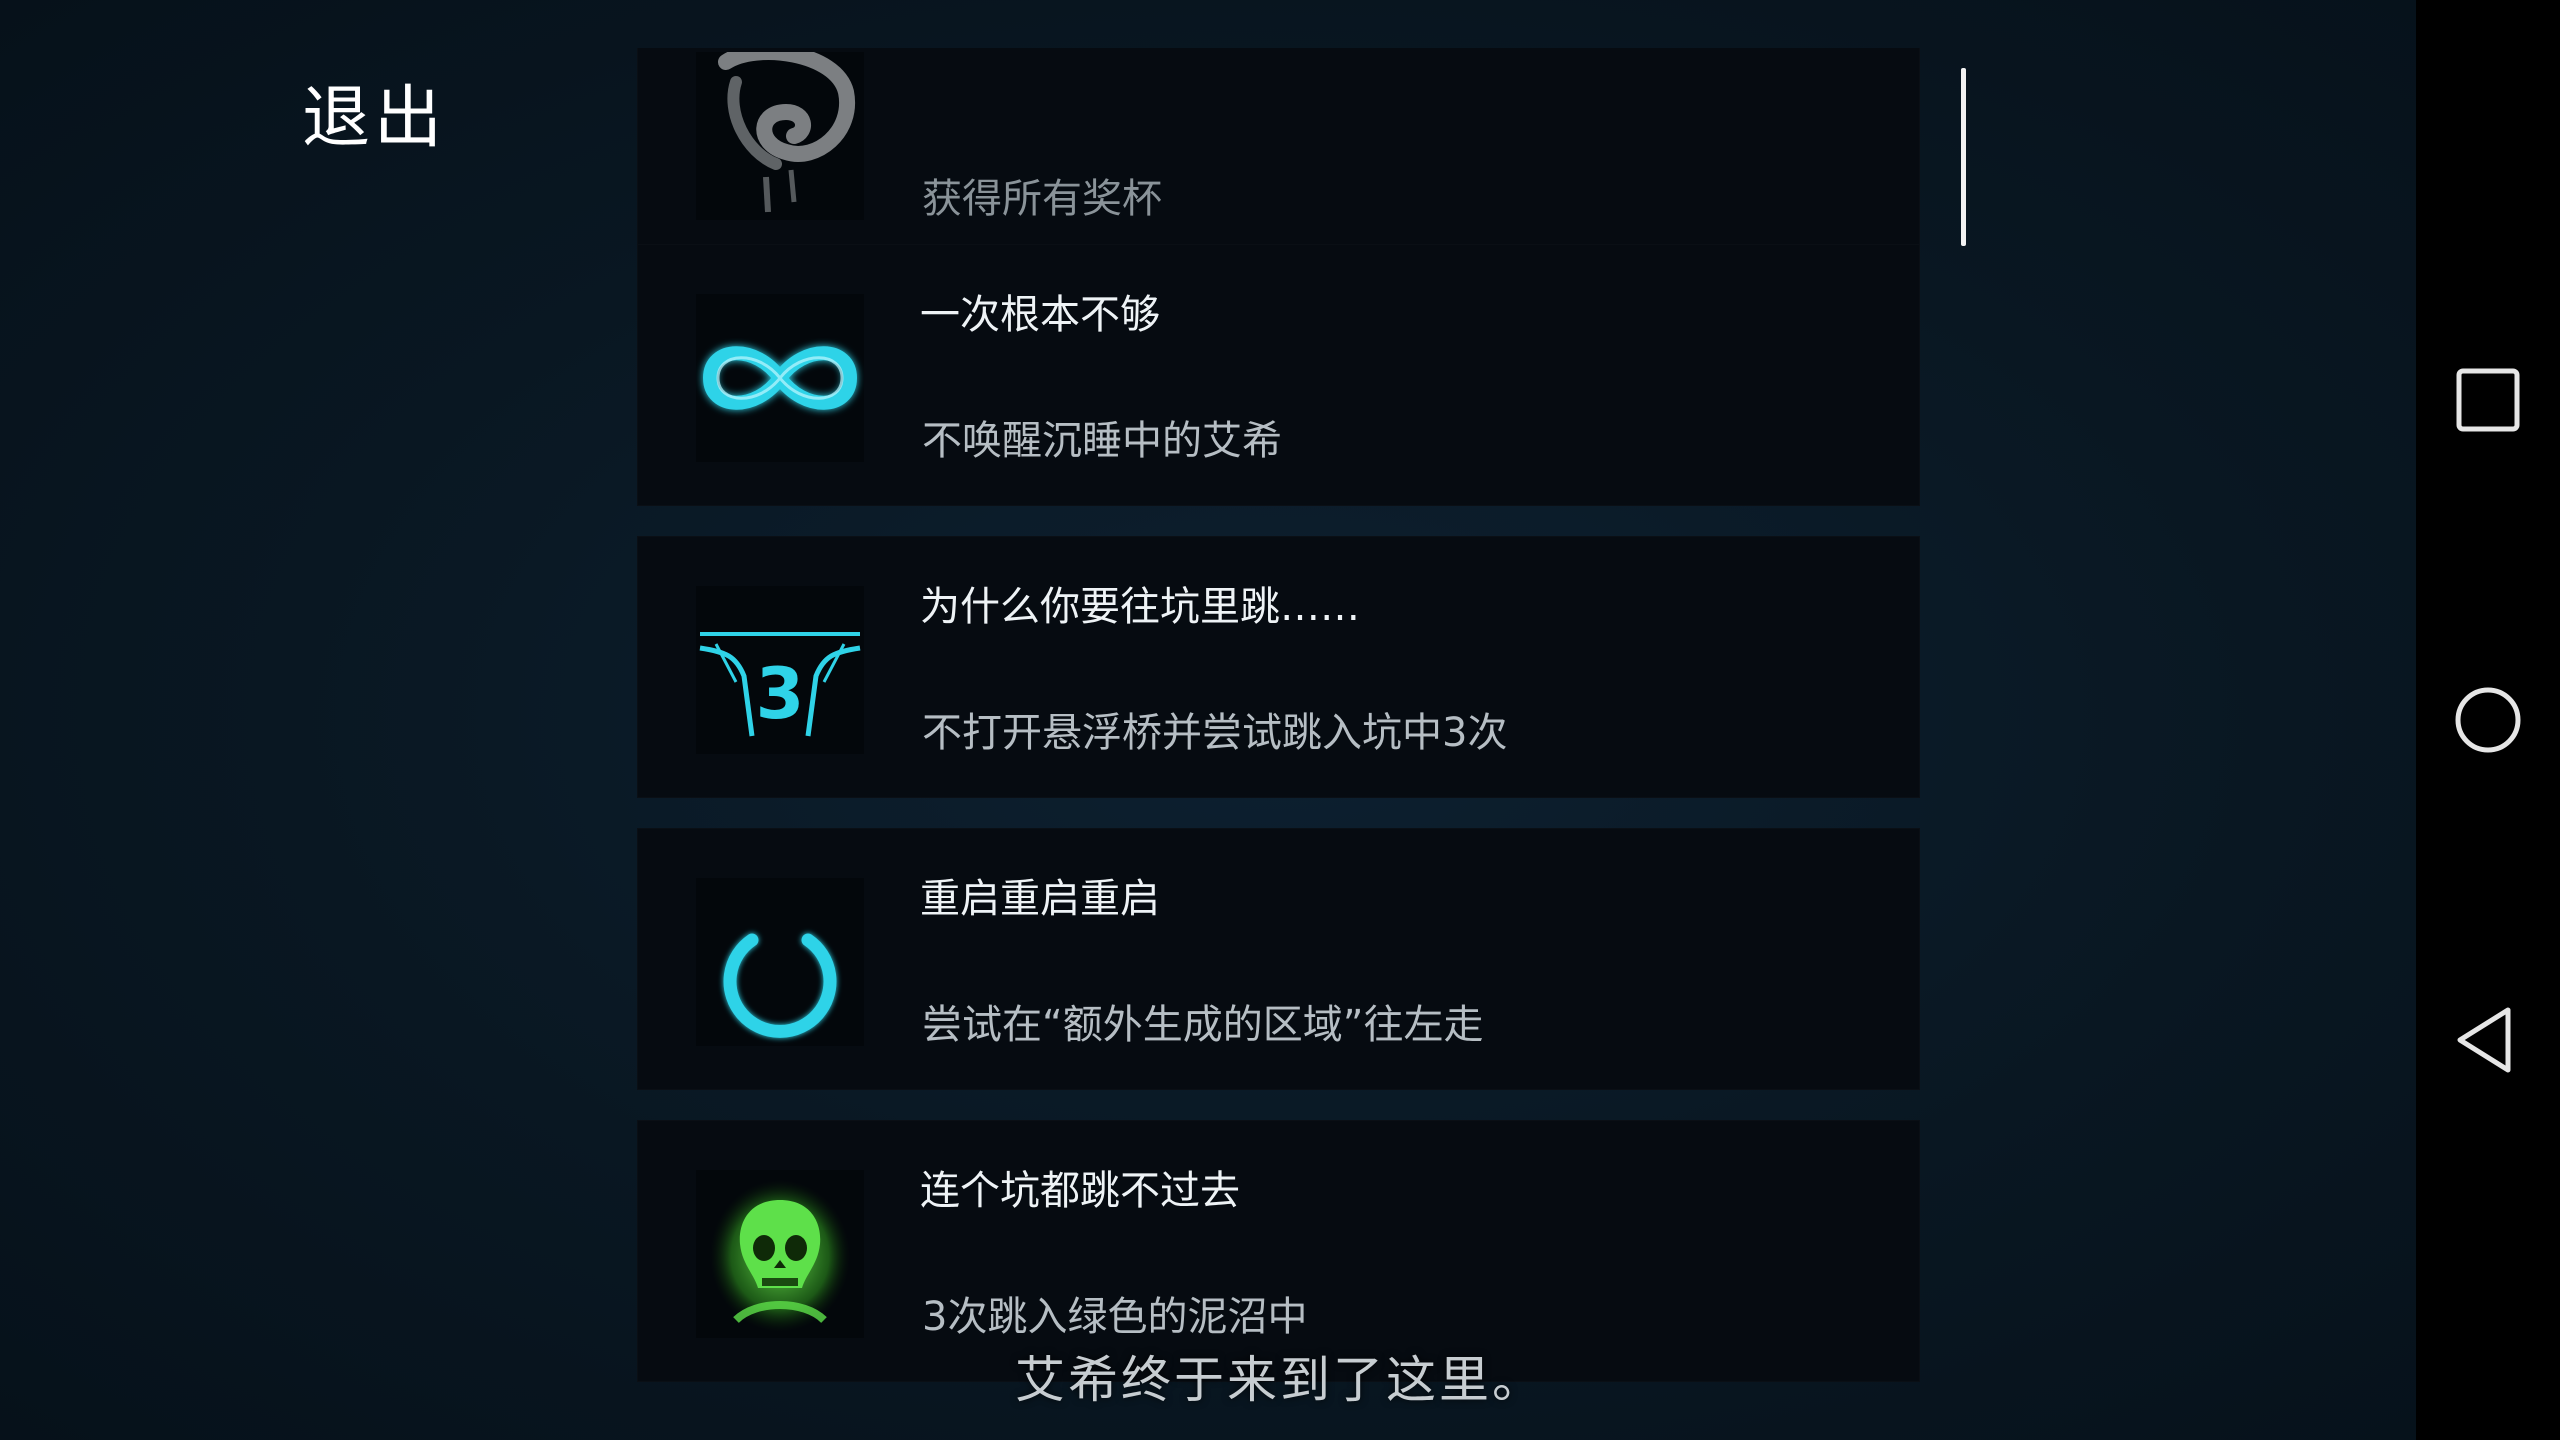 The width and height of the screenshot is (2560, 1440). What do you see at coordinates (1278, 375) in the screenshot?
I see `achievement-card-infinity: 一次根本不够 不唤醒沉睡中的艾希` at bounding box center [1278, 375].